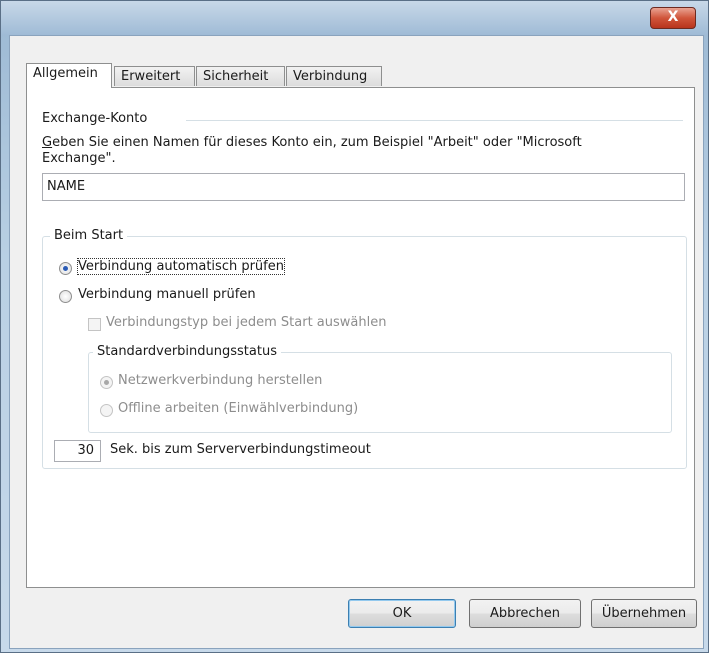 This screenshot has height=653, width=709. I want to click on instruction-text-line2: Exchange"., so click(79, 158).